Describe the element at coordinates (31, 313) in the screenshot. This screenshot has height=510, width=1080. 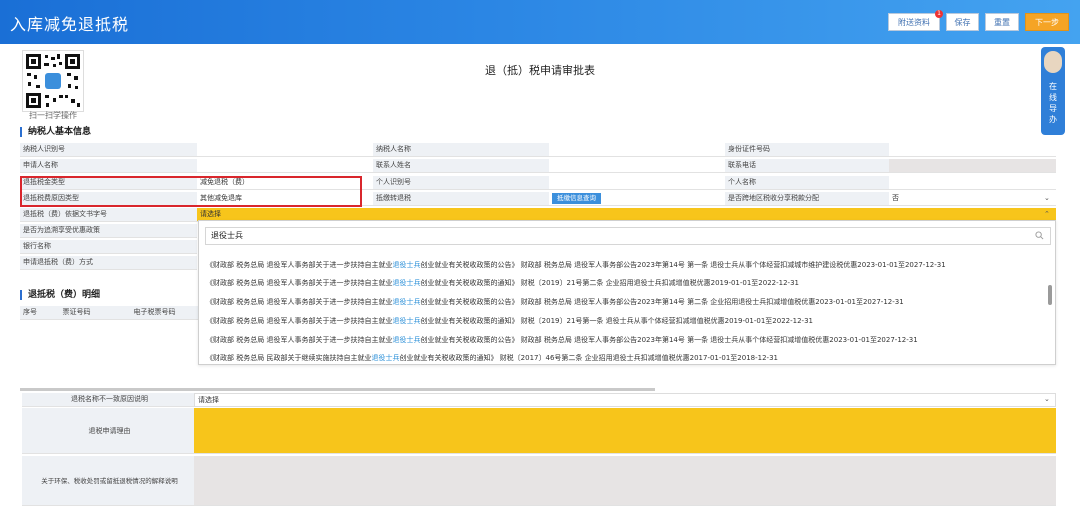
I see `col-seq: 序号` at that location.